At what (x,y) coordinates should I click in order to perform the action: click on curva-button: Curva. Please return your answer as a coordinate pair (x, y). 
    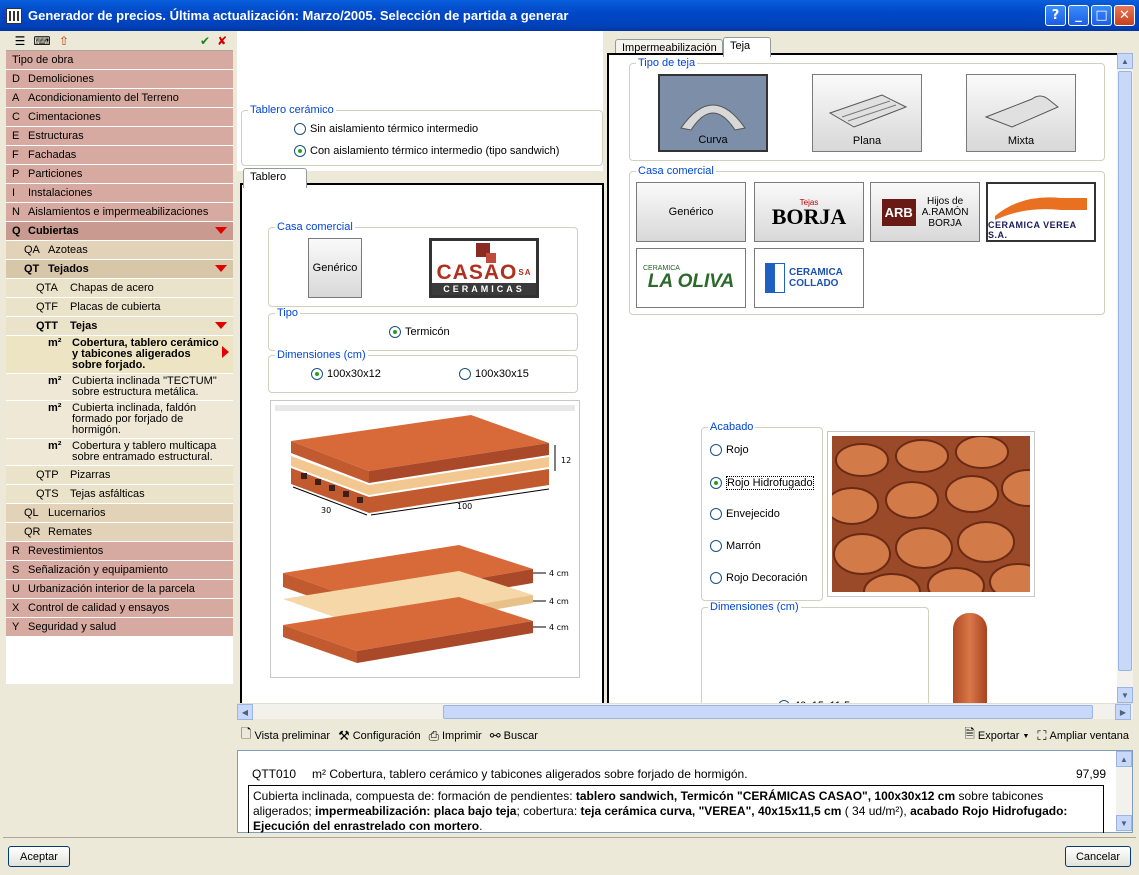
    Looking at the image, I should click on (713, 113).